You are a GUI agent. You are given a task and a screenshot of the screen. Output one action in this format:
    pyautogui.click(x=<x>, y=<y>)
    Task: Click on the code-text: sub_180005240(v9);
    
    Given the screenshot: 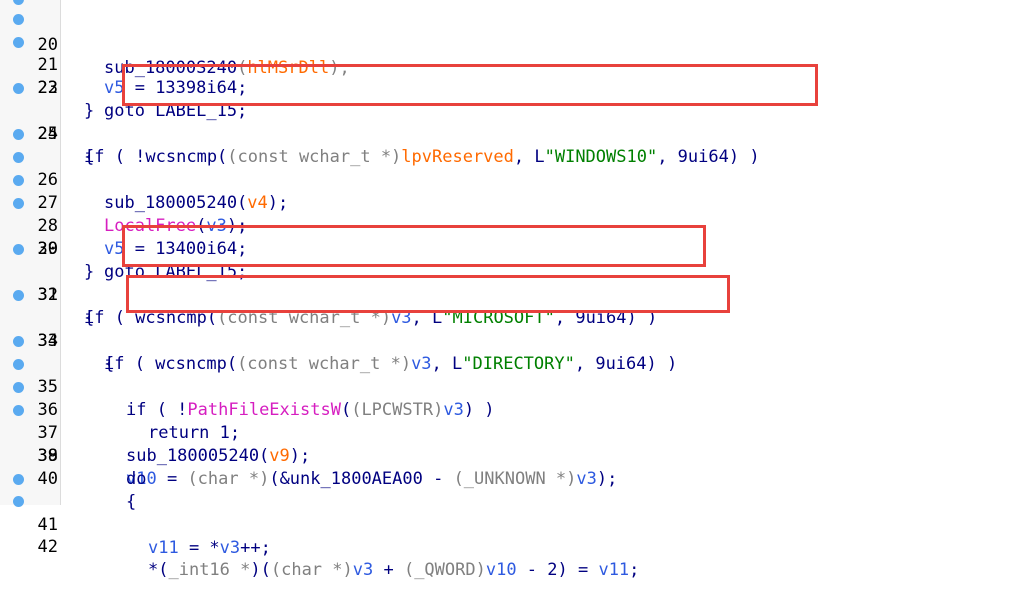 What is the action you would take?
    pyautogui.click(x=218, y=456)
    